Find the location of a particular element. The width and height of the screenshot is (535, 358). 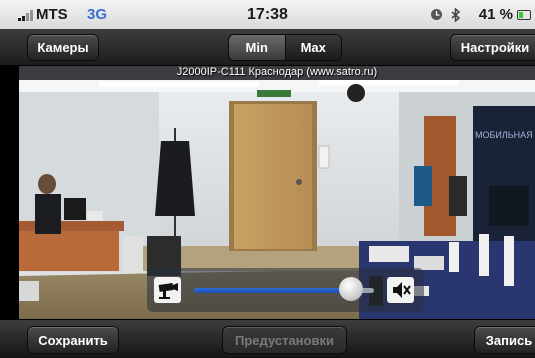

nav-bar: Камеры Min Max Настройки is located at coordinates (267, 47).